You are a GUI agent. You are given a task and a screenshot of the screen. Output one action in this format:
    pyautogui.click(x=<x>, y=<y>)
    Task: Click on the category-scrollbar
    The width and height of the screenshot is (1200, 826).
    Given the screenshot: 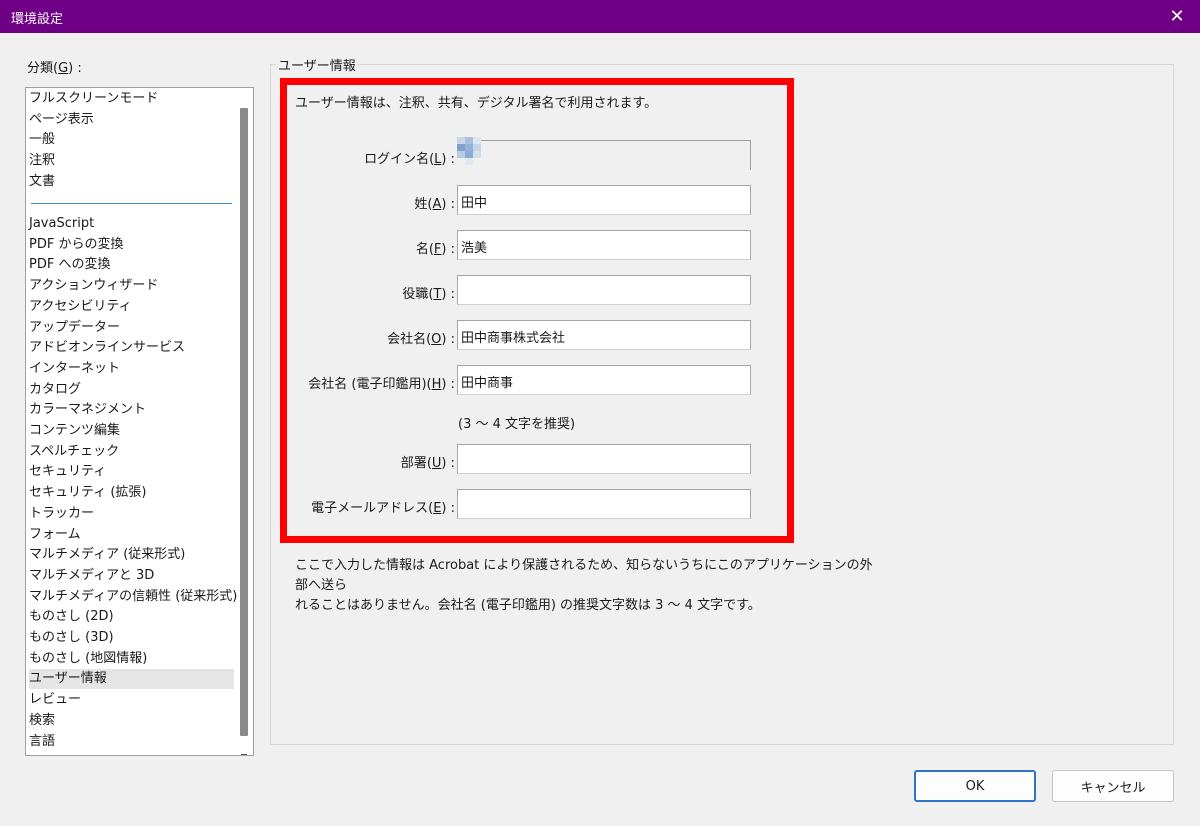 What is the action you would take?
    pyautogui.click(x=244, y=421)
    